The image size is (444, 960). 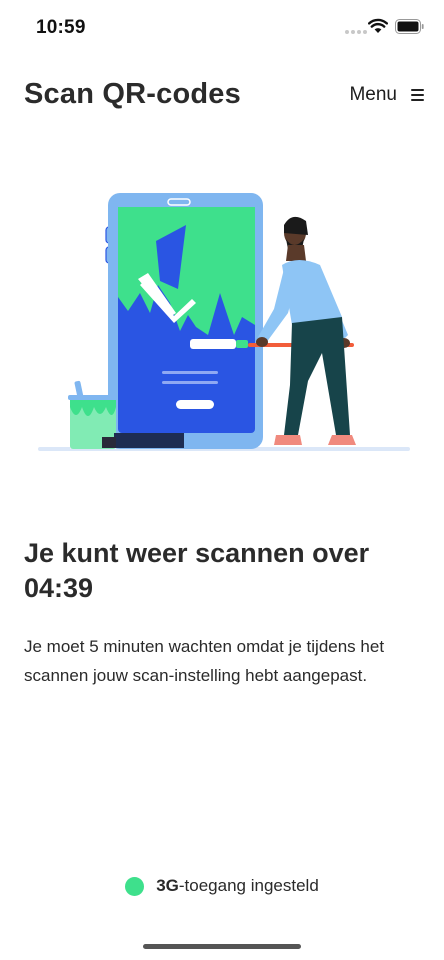 I want to click on battery-icon, so click(x=409, y=26).